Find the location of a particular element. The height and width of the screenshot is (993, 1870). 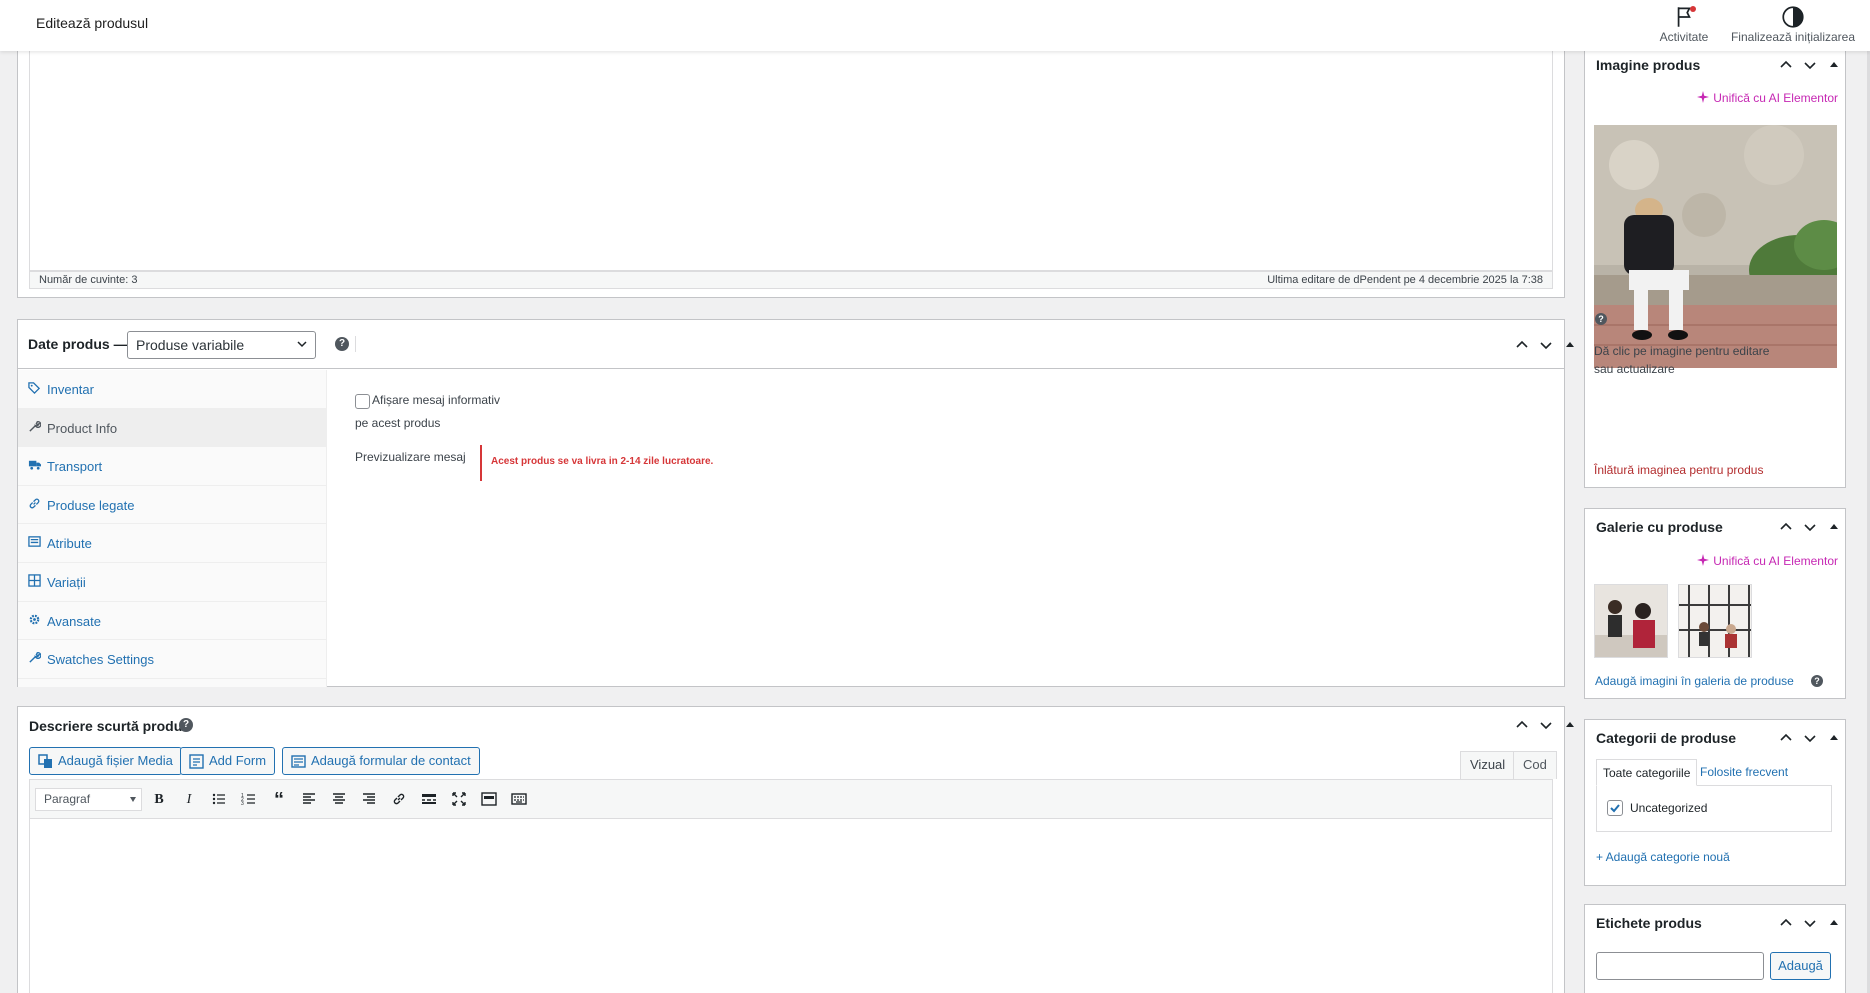

tab-avansate: Avansate is located at coordinates (172, 621).